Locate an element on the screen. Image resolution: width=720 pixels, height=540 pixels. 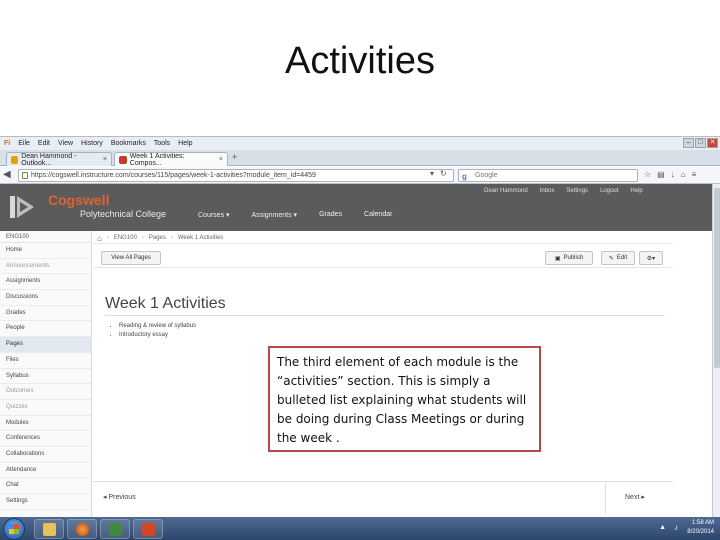
clock-date: 8/20/2014 is located at coordinates (700, 532).